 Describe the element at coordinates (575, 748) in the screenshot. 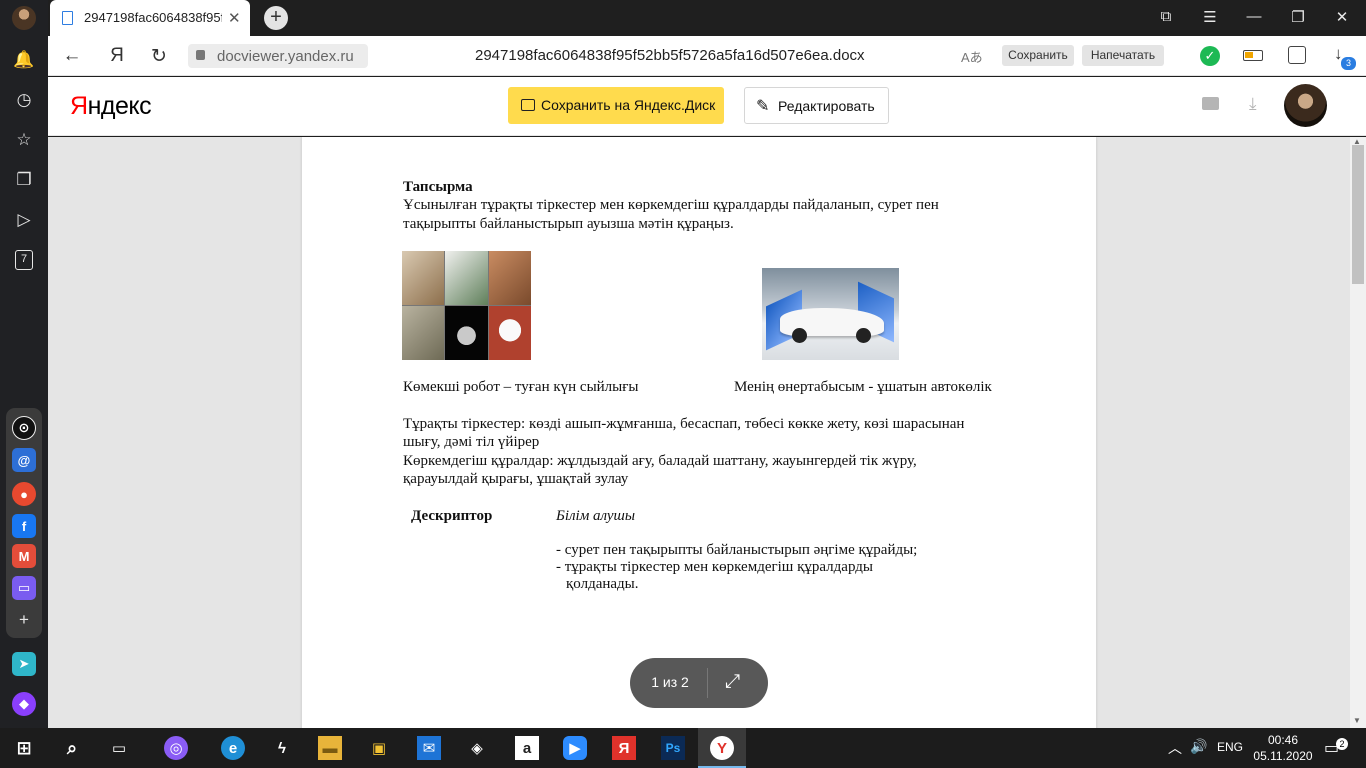

I see `zoom-icon: ▶` at that location.